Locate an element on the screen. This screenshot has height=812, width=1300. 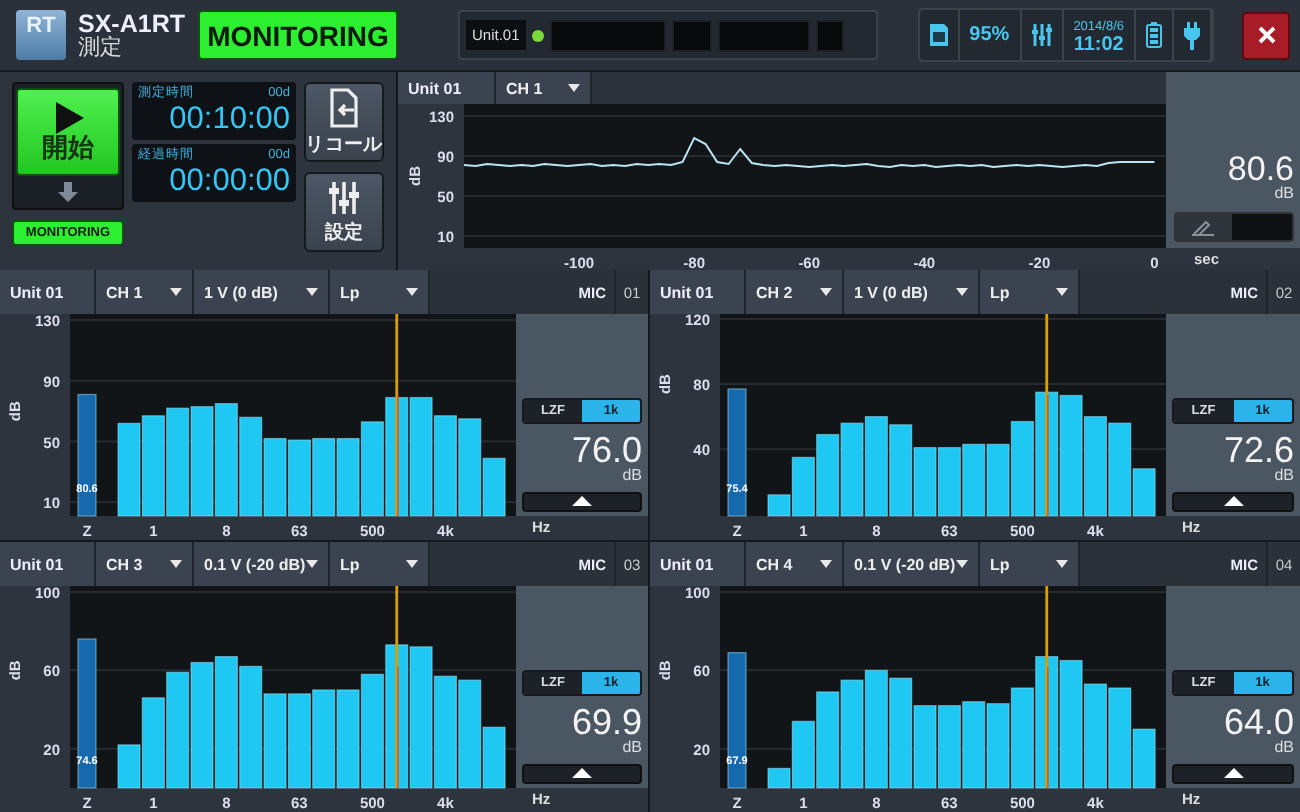
recall-button: リコール is located at coordinates (344, 122).